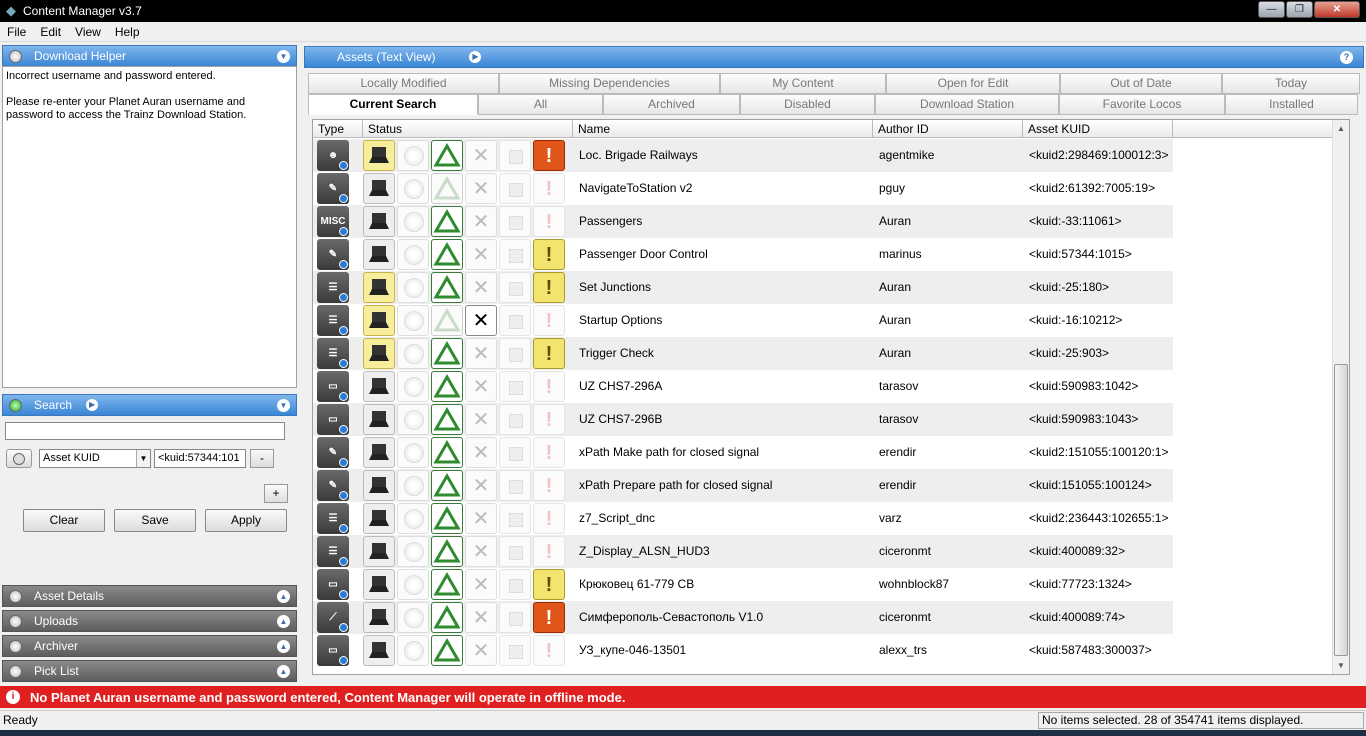  Describe the element at coordinates (1341, 510) in the screenshot. I see `scroll-thumb` at that location.